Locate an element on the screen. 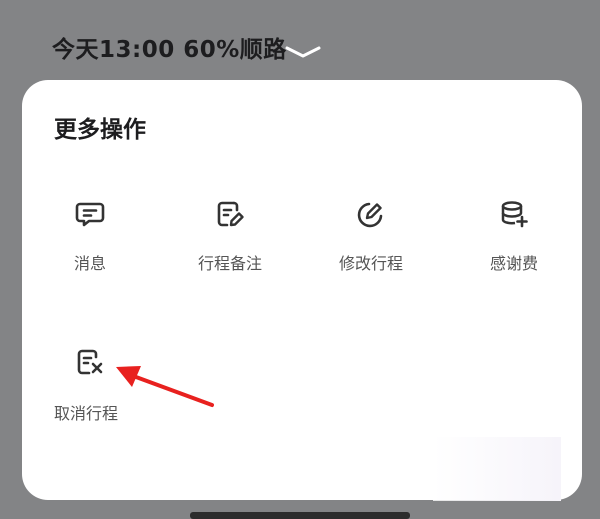 The height and width of the screenshot is (519, 600). faded-corner-overlay is located at coordinates (497, 469).